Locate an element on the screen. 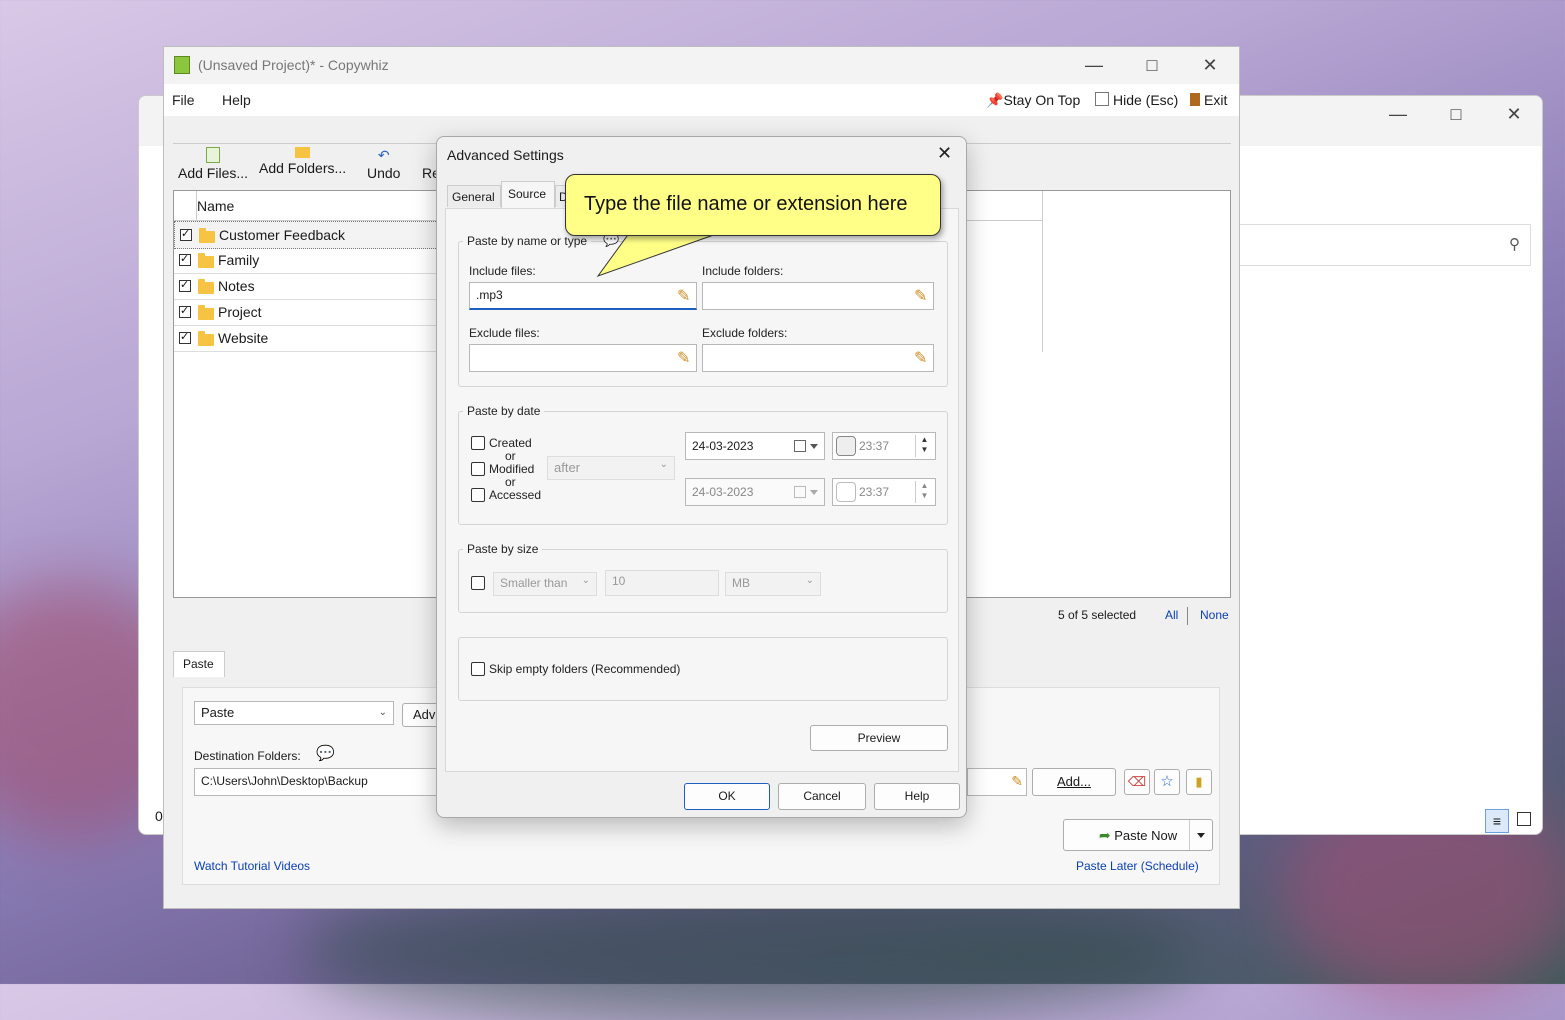 The width and height of the screenshot is (1565, 1020). size-comparison-value: Smaller than is located at coordinates (534, 583).